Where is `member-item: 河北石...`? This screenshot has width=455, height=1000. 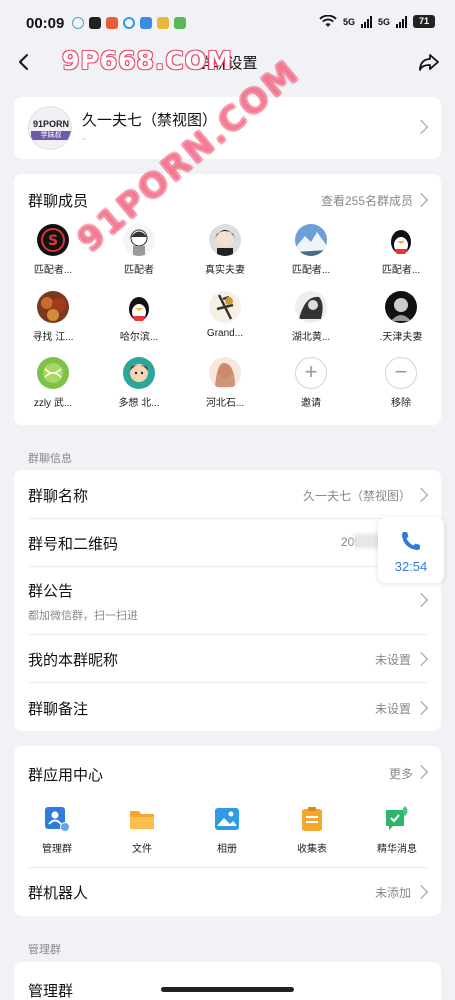
member-item: 河北石... is located at coordinates (225, 383).